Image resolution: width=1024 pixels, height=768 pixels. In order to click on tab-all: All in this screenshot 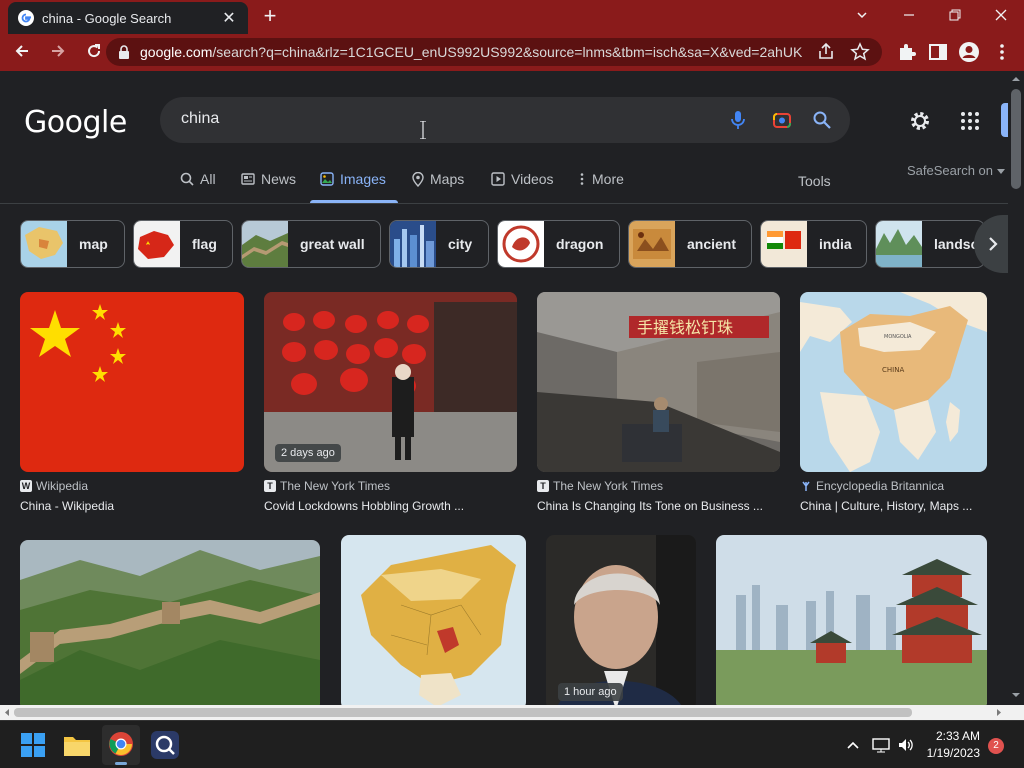, I will do `click(198, 186)`.